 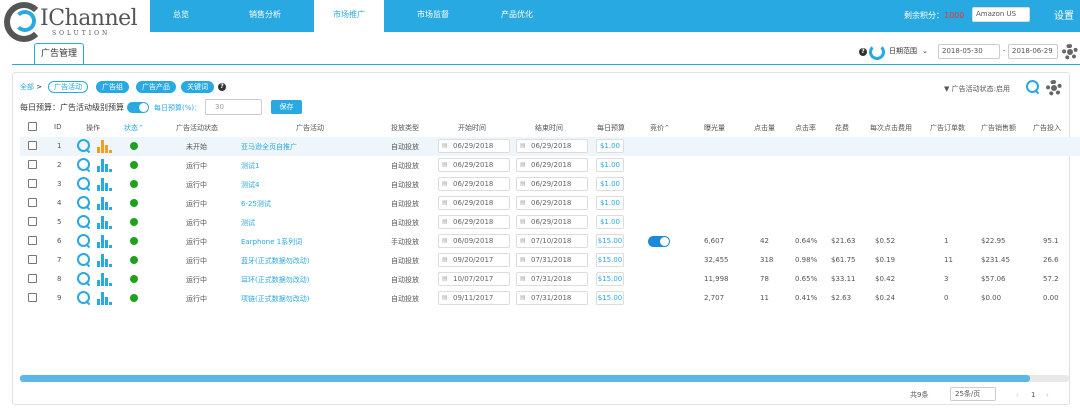 I want to click on table-row: 4 运行中 6-25测试 自动投放 06/29/2018 06/29/2018 $1.00, so click(x=550, y=203).